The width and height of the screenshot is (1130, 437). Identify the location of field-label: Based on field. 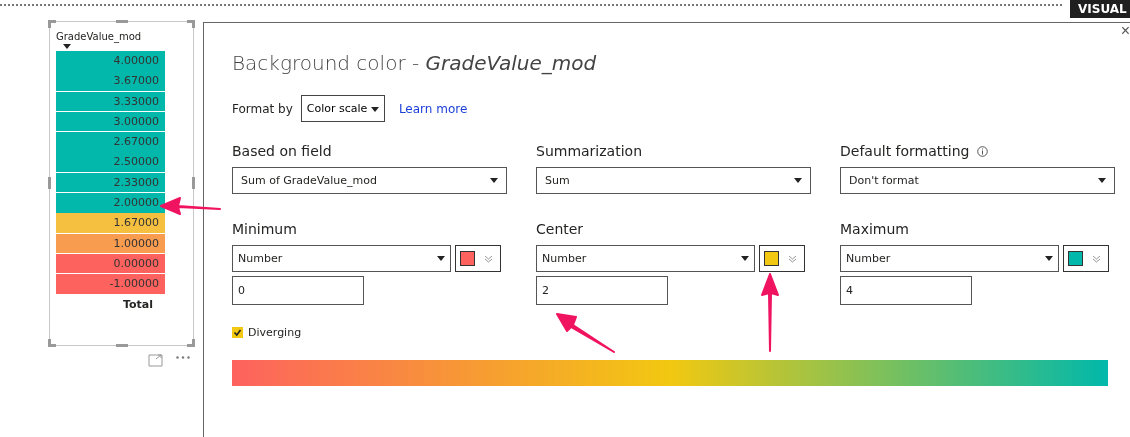
(282, 151).